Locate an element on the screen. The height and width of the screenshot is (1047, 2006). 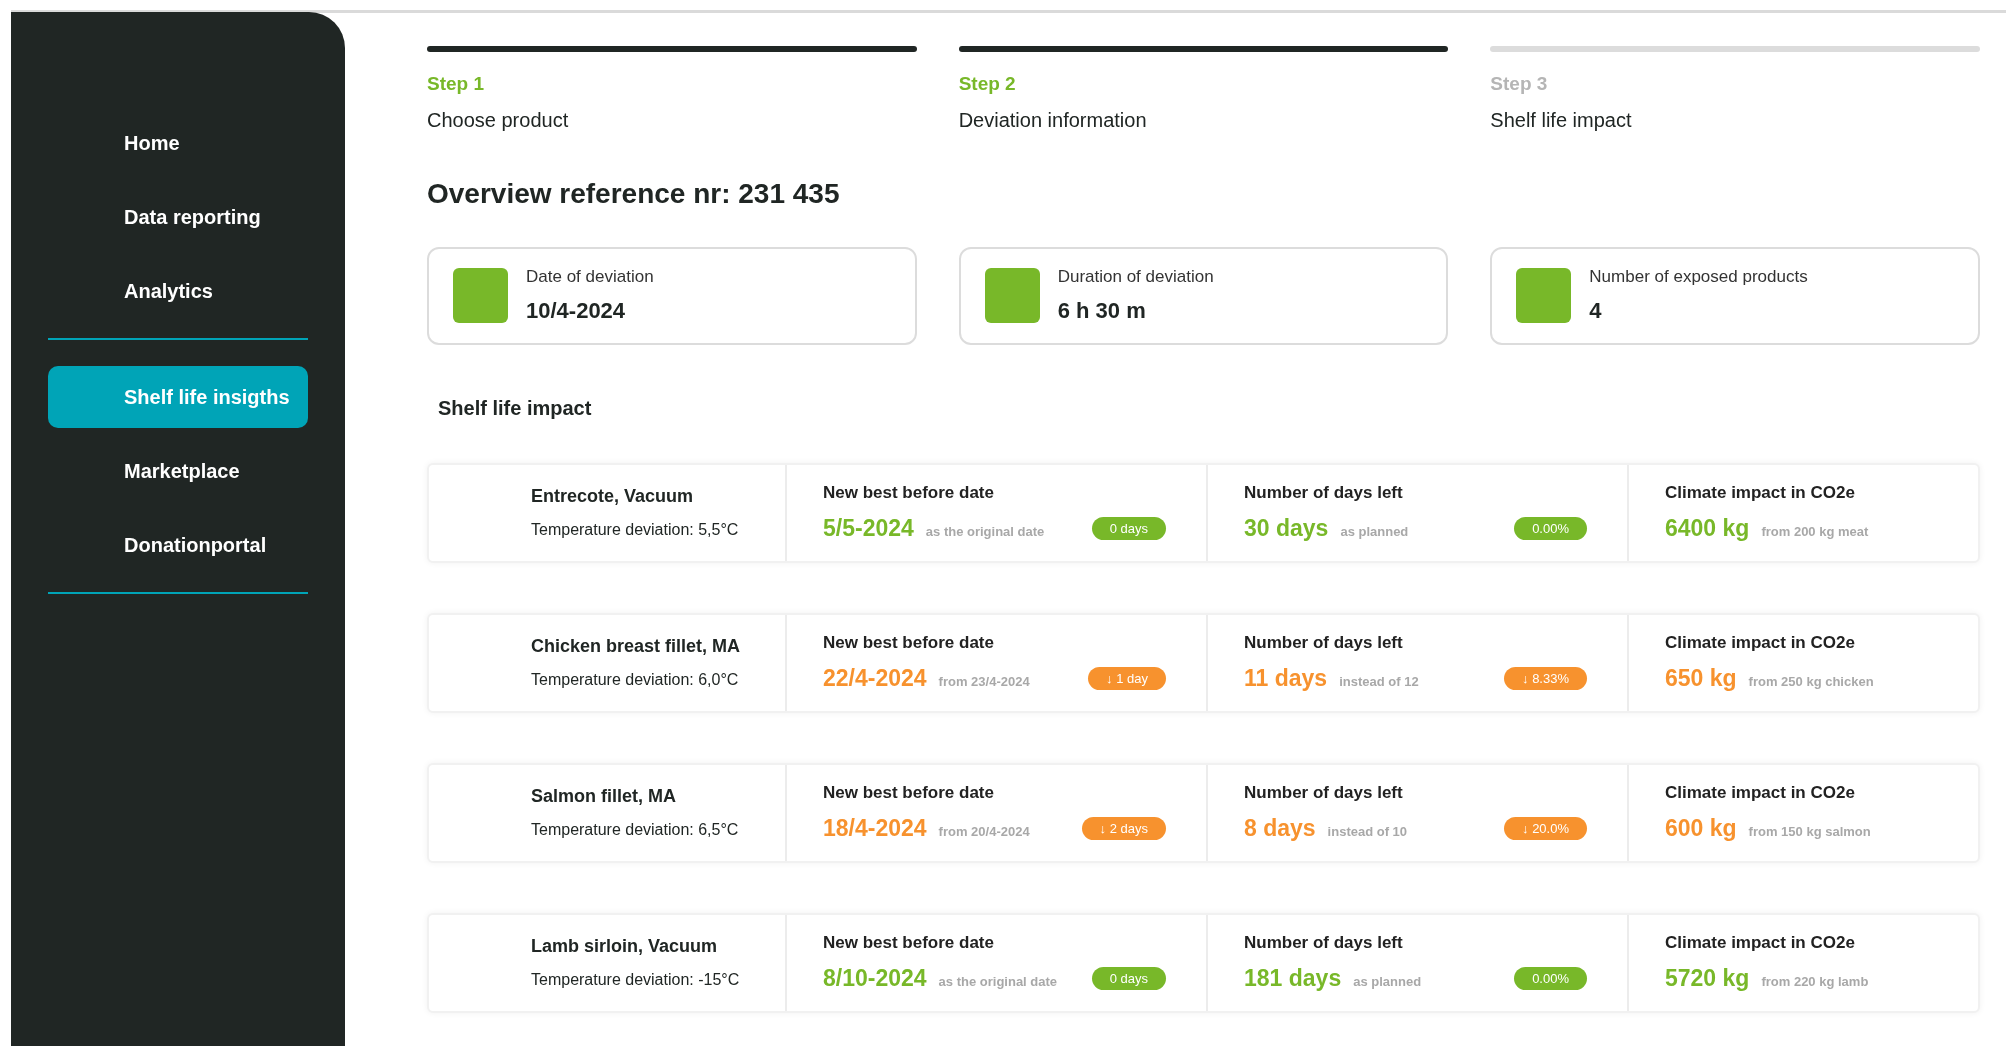
step-number: Step 1 is located at coordinates (456, 84).